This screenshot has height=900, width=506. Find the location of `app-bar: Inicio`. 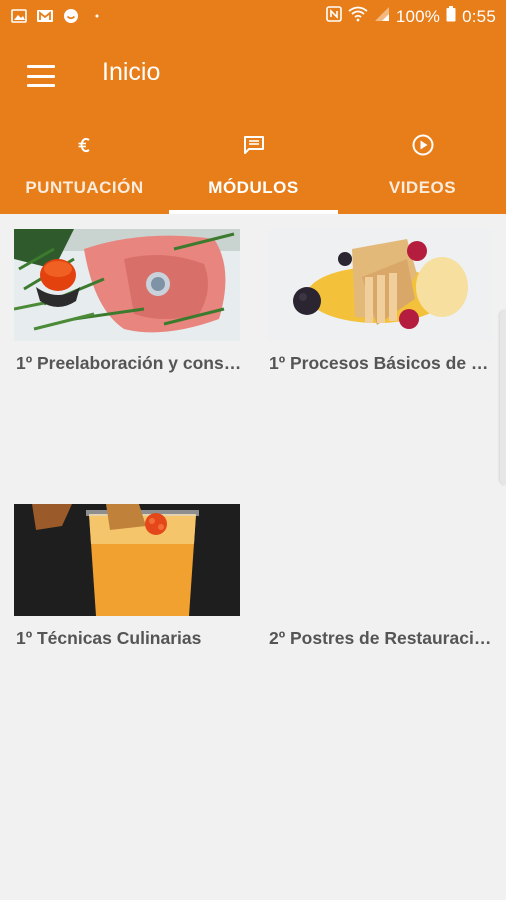

app-bar: Inicio is located at coordinates (253, 76).